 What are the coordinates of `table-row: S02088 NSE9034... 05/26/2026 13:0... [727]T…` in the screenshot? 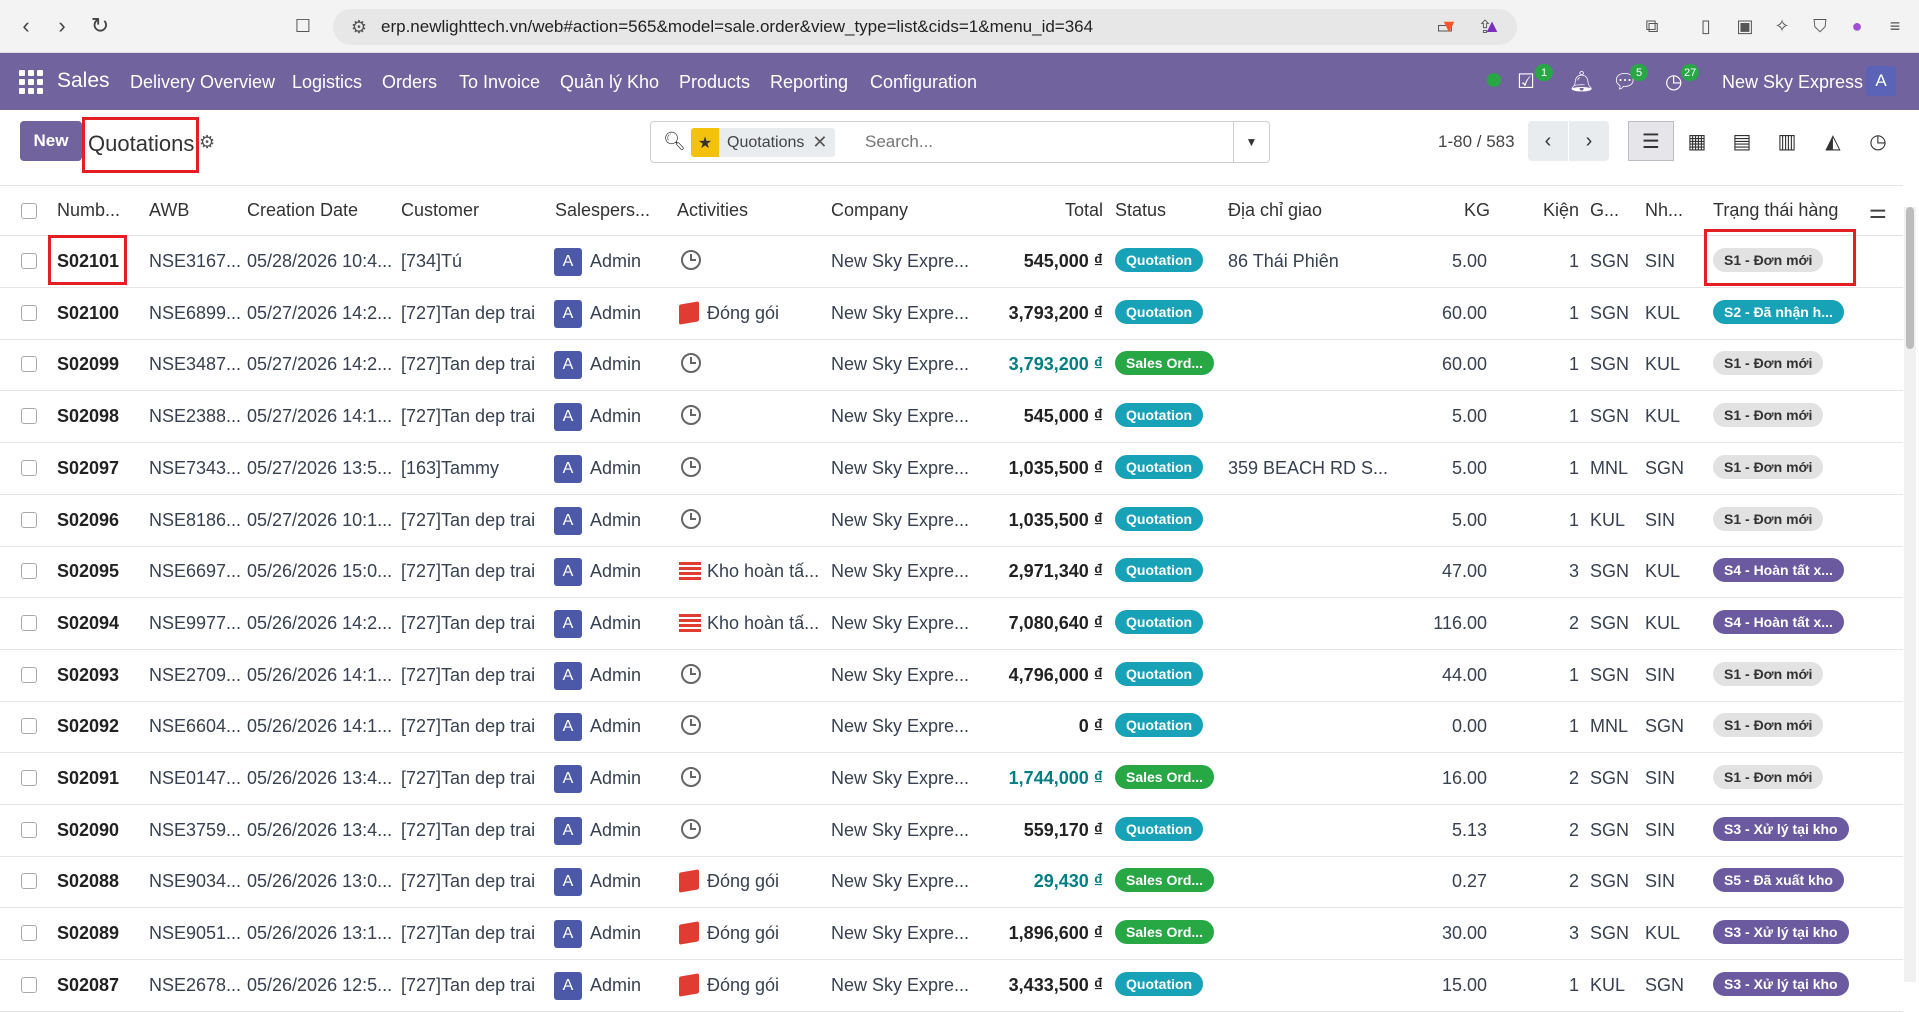 It's located at (951, 882).